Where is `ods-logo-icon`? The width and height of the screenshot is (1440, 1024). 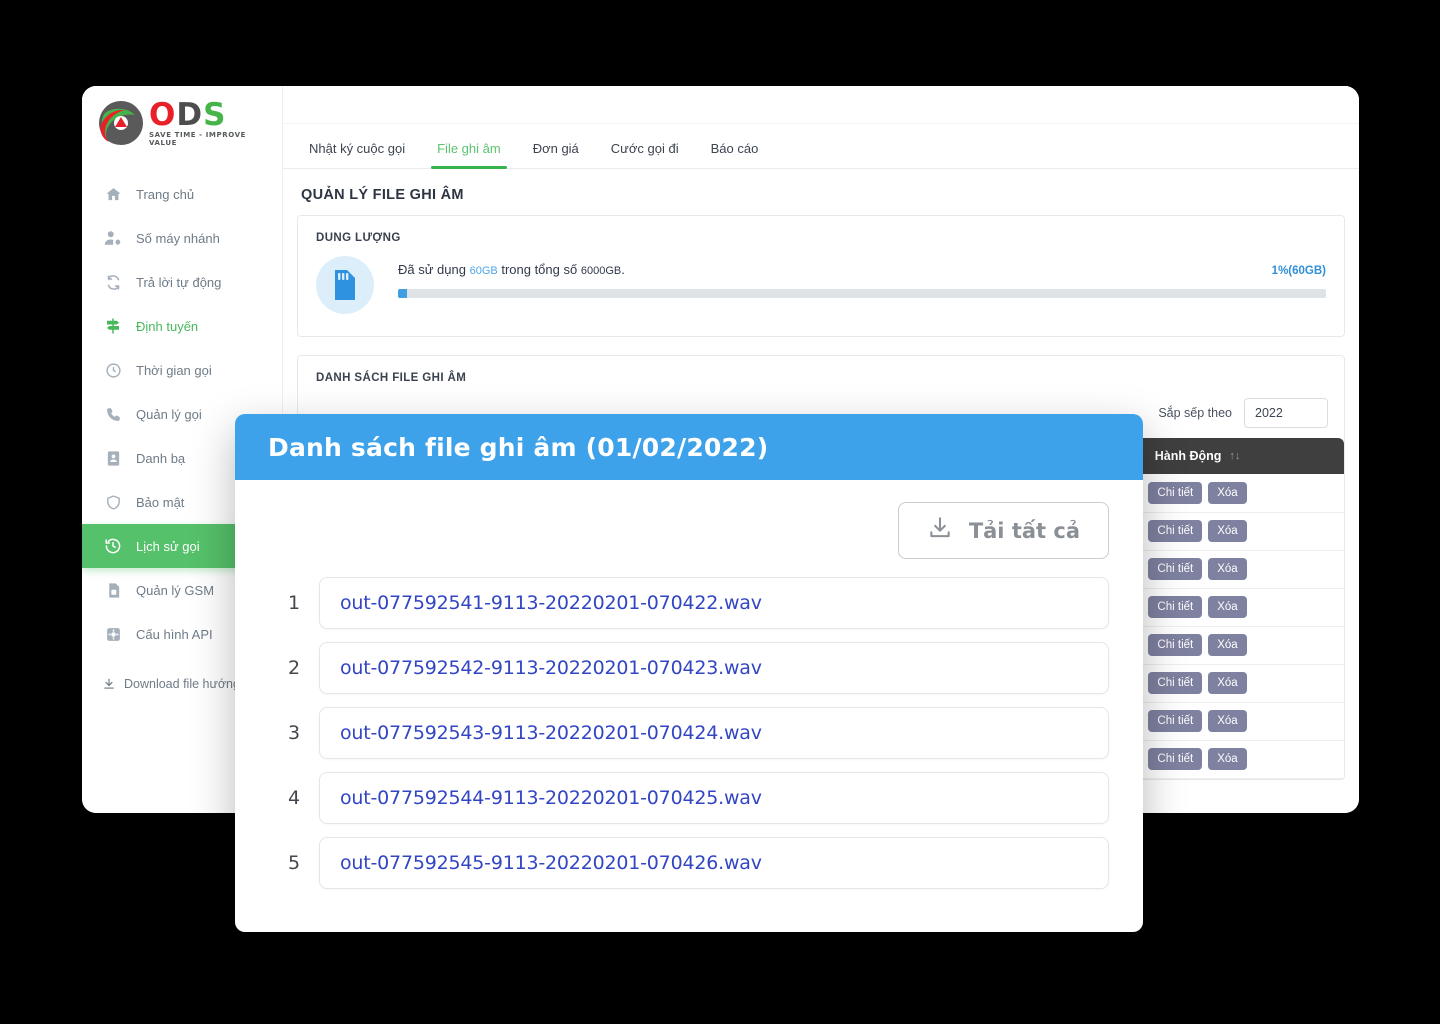 ods-logo-icon is located at coordinates (121, 123).